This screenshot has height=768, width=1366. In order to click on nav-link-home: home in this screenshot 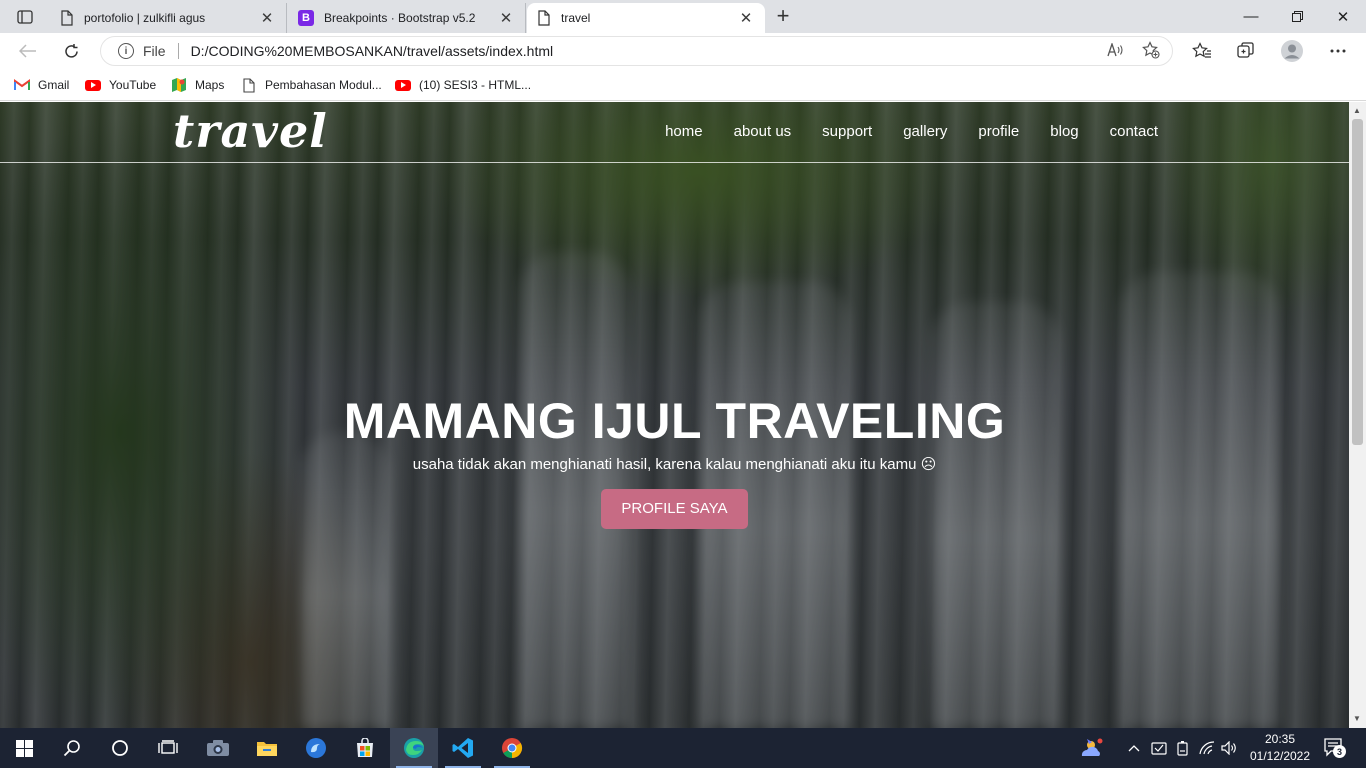, I will do `click(684, 131)`.